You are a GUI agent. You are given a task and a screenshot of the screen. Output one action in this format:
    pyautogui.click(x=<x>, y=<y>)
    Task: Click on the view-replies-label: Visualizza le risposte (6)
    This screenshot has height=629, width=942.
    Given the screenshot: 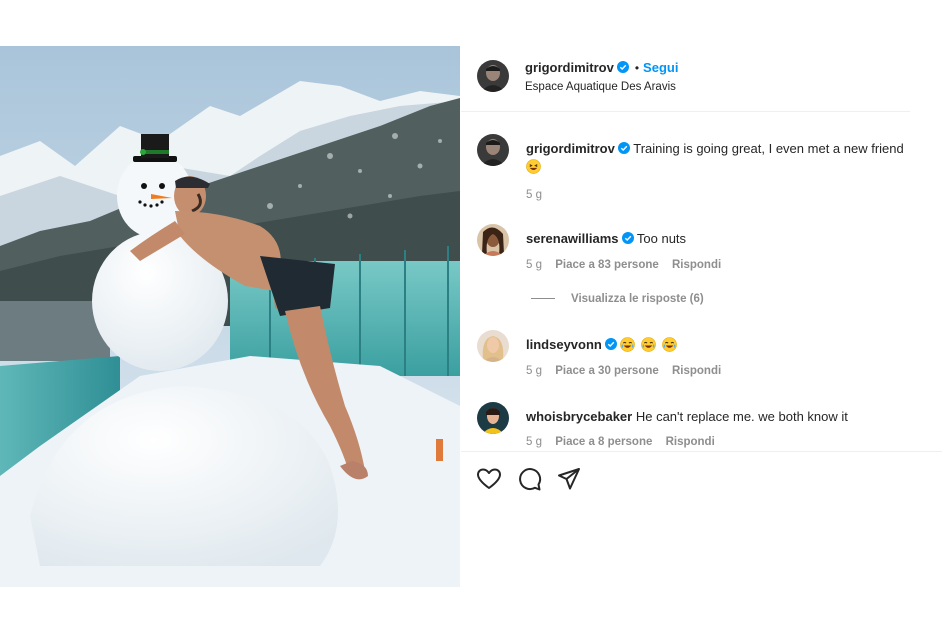 What is the action you would take?
    pyautogui.click(x=637, y=299)
    